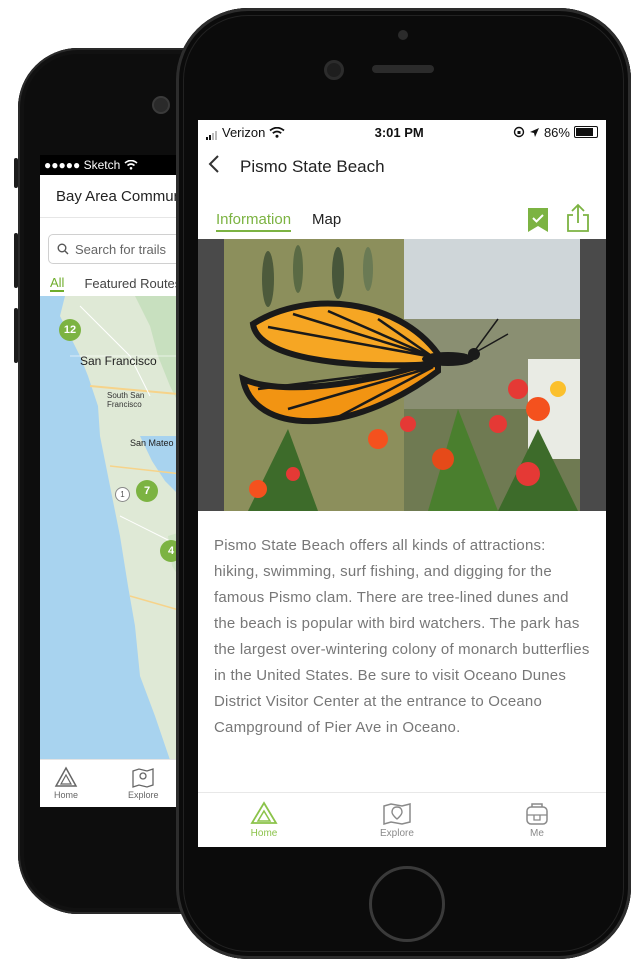  What do you see at coordinates (244, 132) in the screenshot?
I see `carrier-name: Verizon` at bounding box center [244, 132].